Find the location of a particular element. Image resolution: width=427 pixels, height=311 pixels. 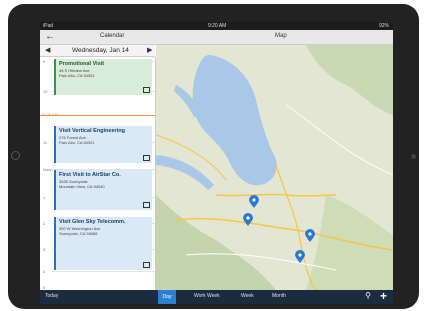

event-city: Sunnyvale, CA 94086 is located at coordinates (78, 233).